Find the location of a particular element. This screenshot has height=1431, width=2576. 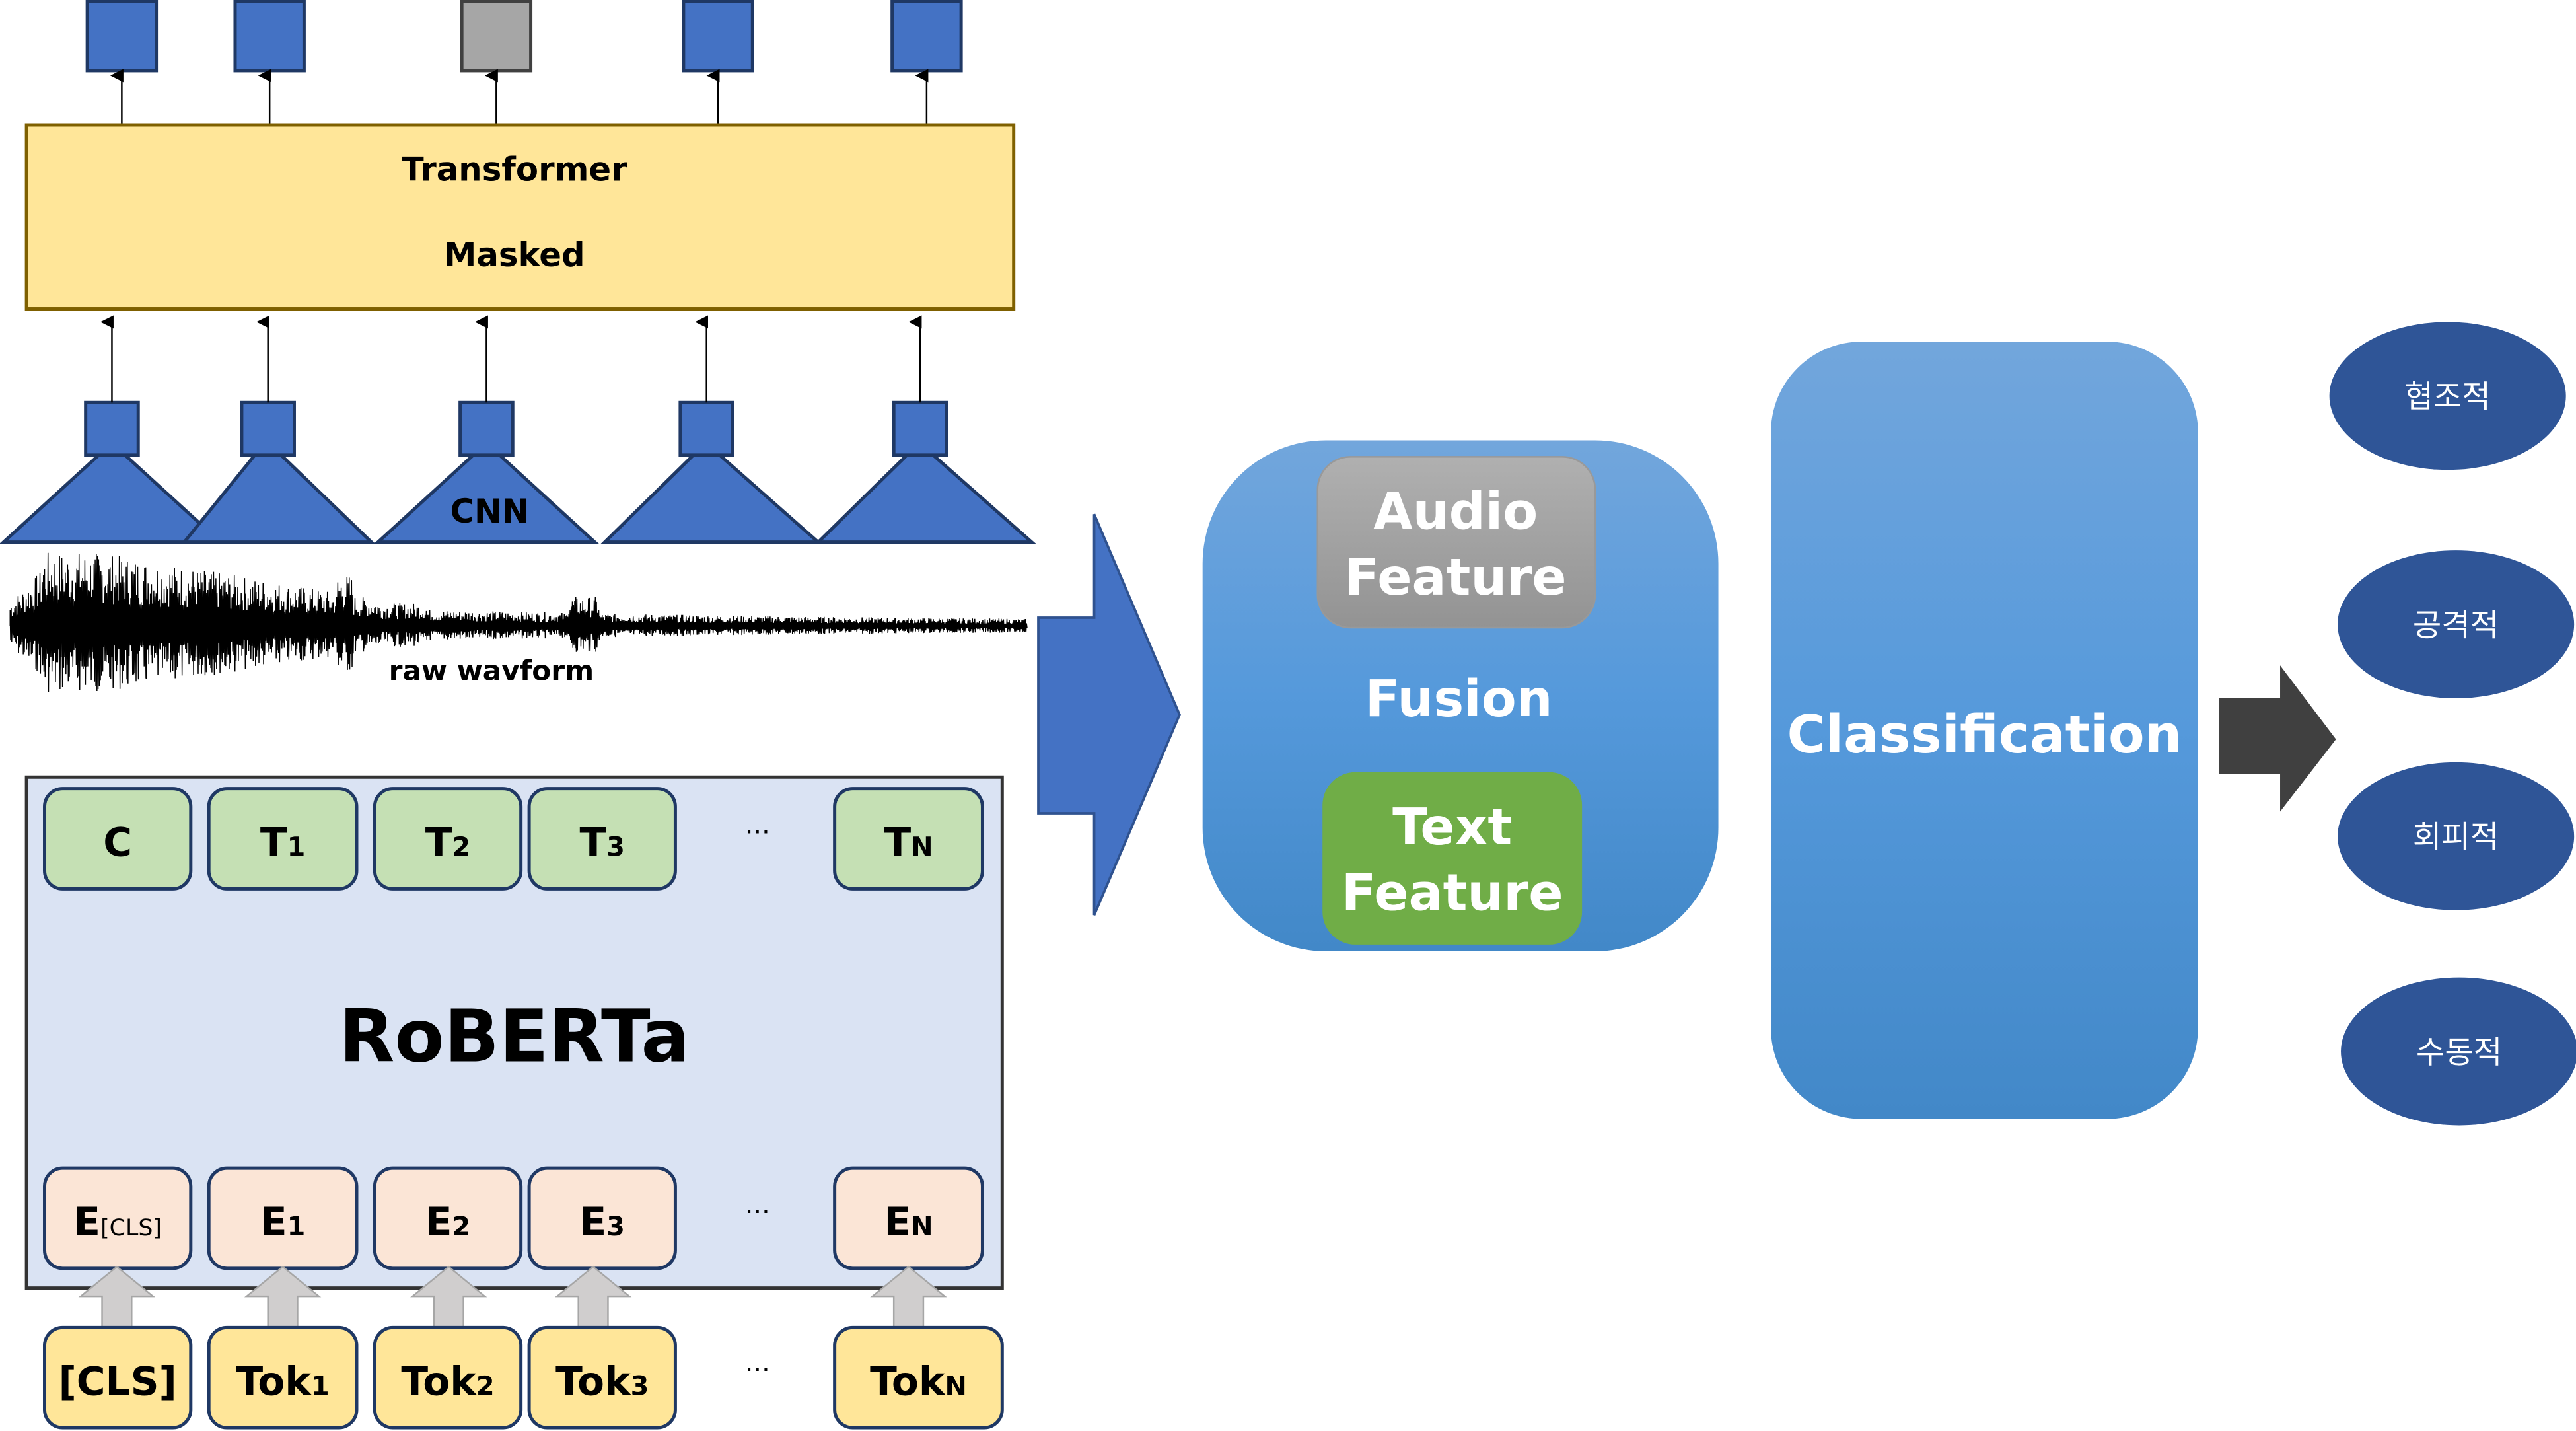

fusion-block: Audio Feature Fusion Text Feature is located at coordinates (1460, 695).